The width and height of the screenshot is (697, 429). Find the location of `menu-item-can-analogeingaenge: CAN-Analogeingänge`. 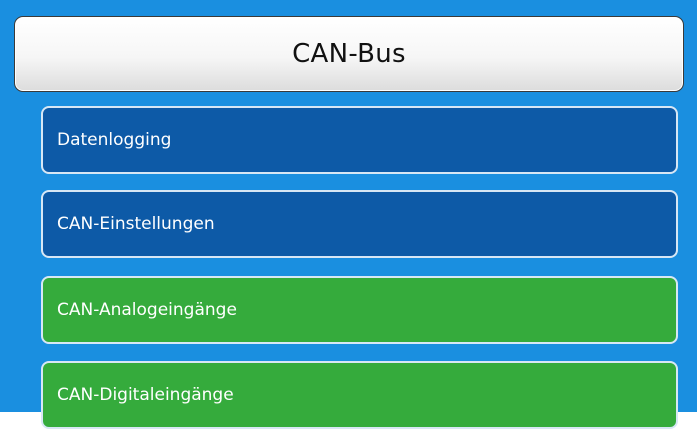

menu-item-can-analogeingaenge: CAN-Analogeingänge is located at coordinates (359, 310).